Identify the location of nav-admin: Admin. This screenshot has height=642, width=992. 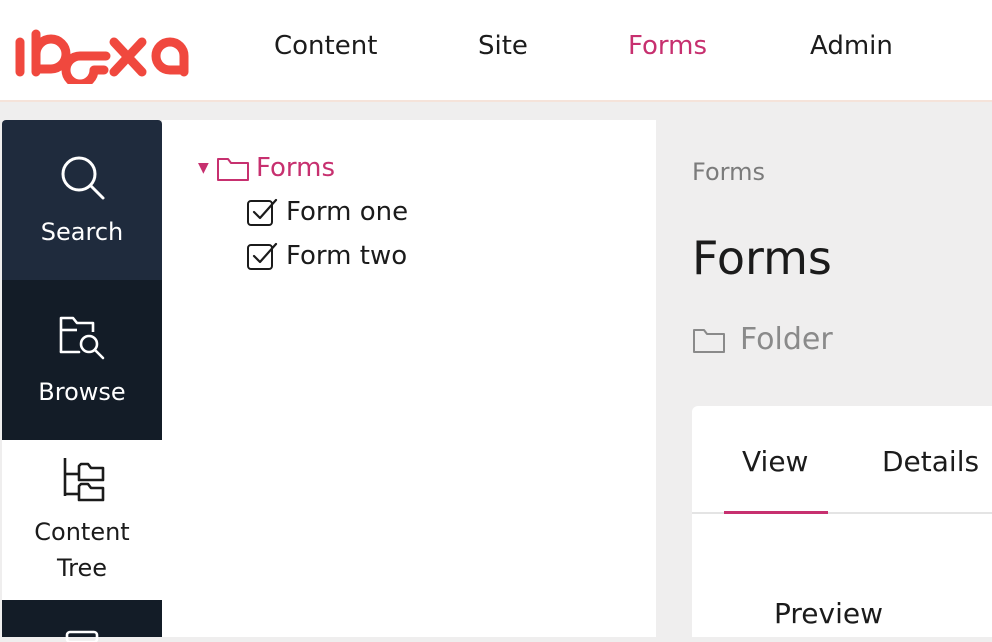
(851, 46).